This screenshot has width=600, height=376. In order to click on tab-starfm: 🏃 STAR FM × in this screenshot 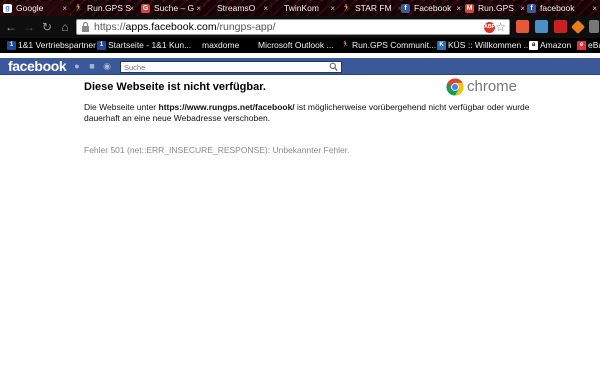, I will do `click(372, 8)`.